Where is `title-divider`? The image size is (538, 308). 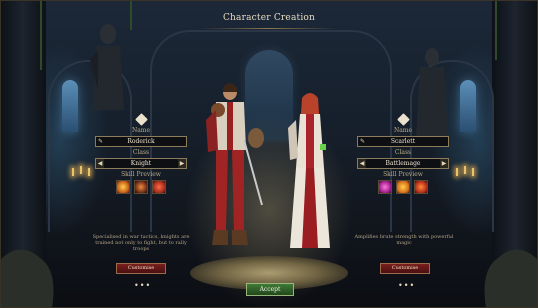 title-divider is located at coordinates (269, 28).